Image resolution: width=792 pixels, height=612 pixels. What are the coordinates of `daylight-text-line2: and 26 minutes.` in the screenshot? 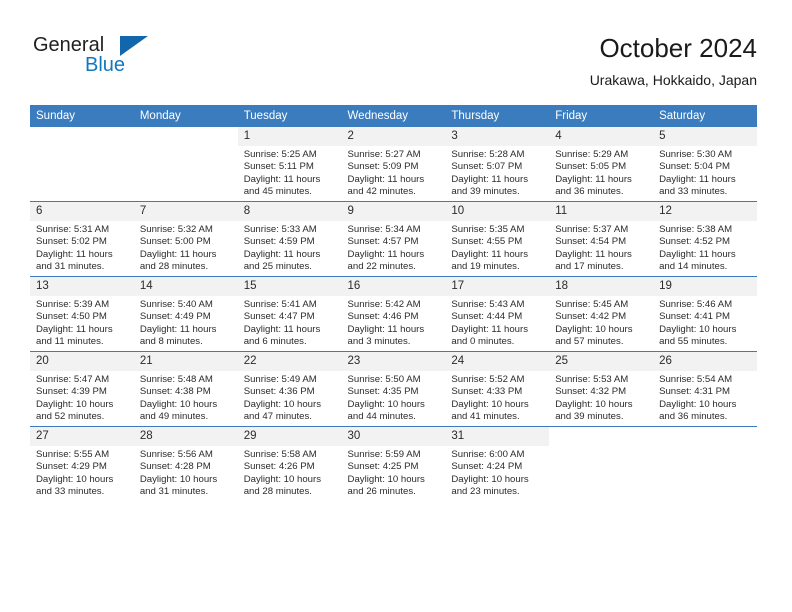 It's located at (381, 492).